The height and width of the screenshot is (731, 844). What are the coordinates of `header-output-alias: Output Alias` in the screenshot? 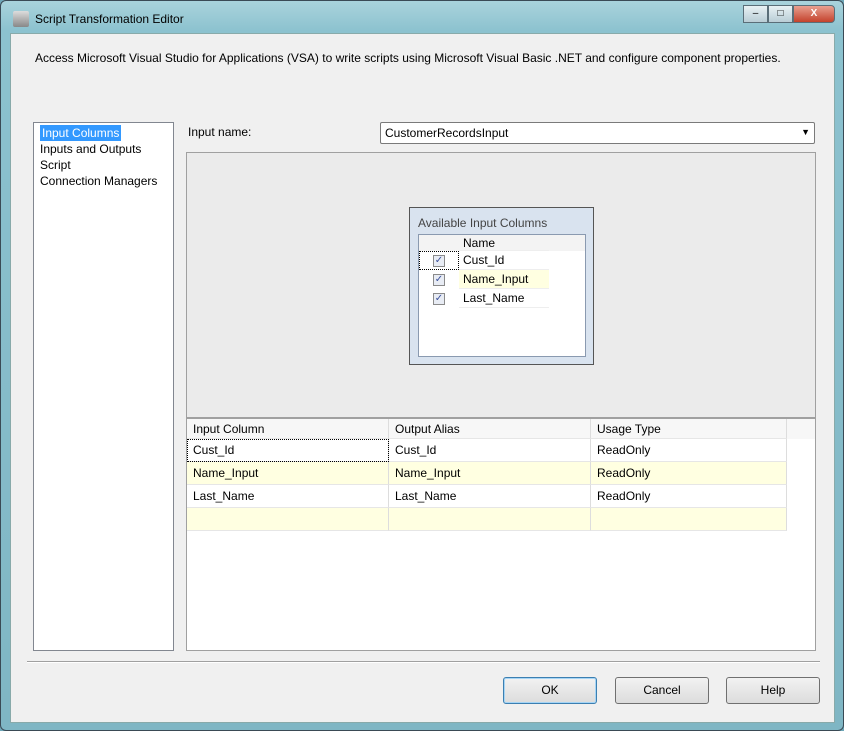 It's located at (490, 429).